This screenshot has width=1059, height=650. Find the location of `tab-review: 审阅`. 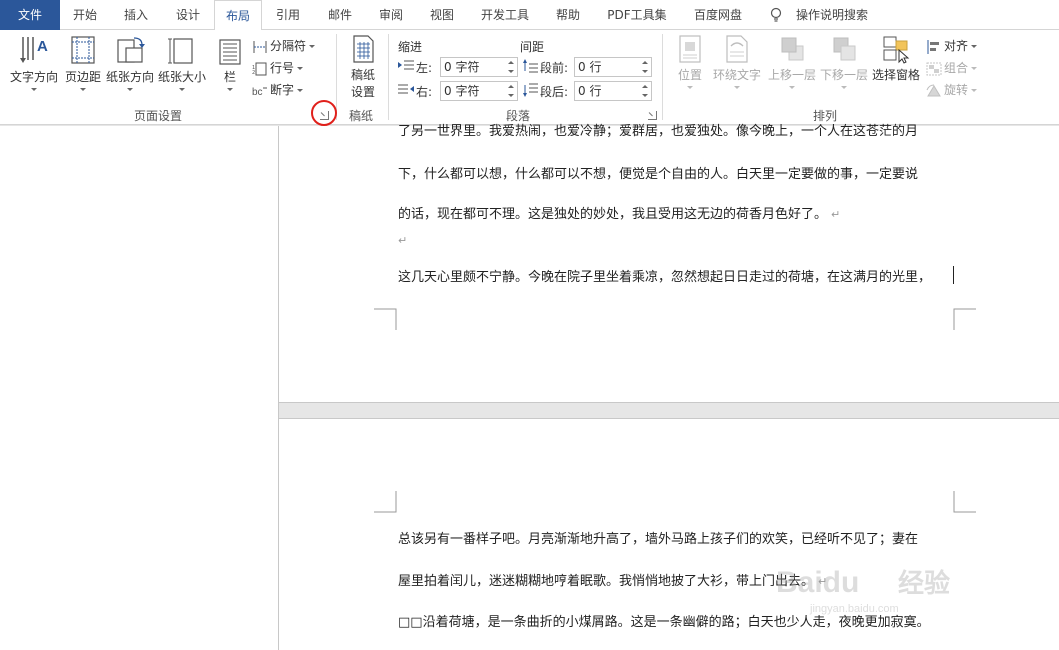

tab-review: 审阅 is located at coordinates (391, 15).